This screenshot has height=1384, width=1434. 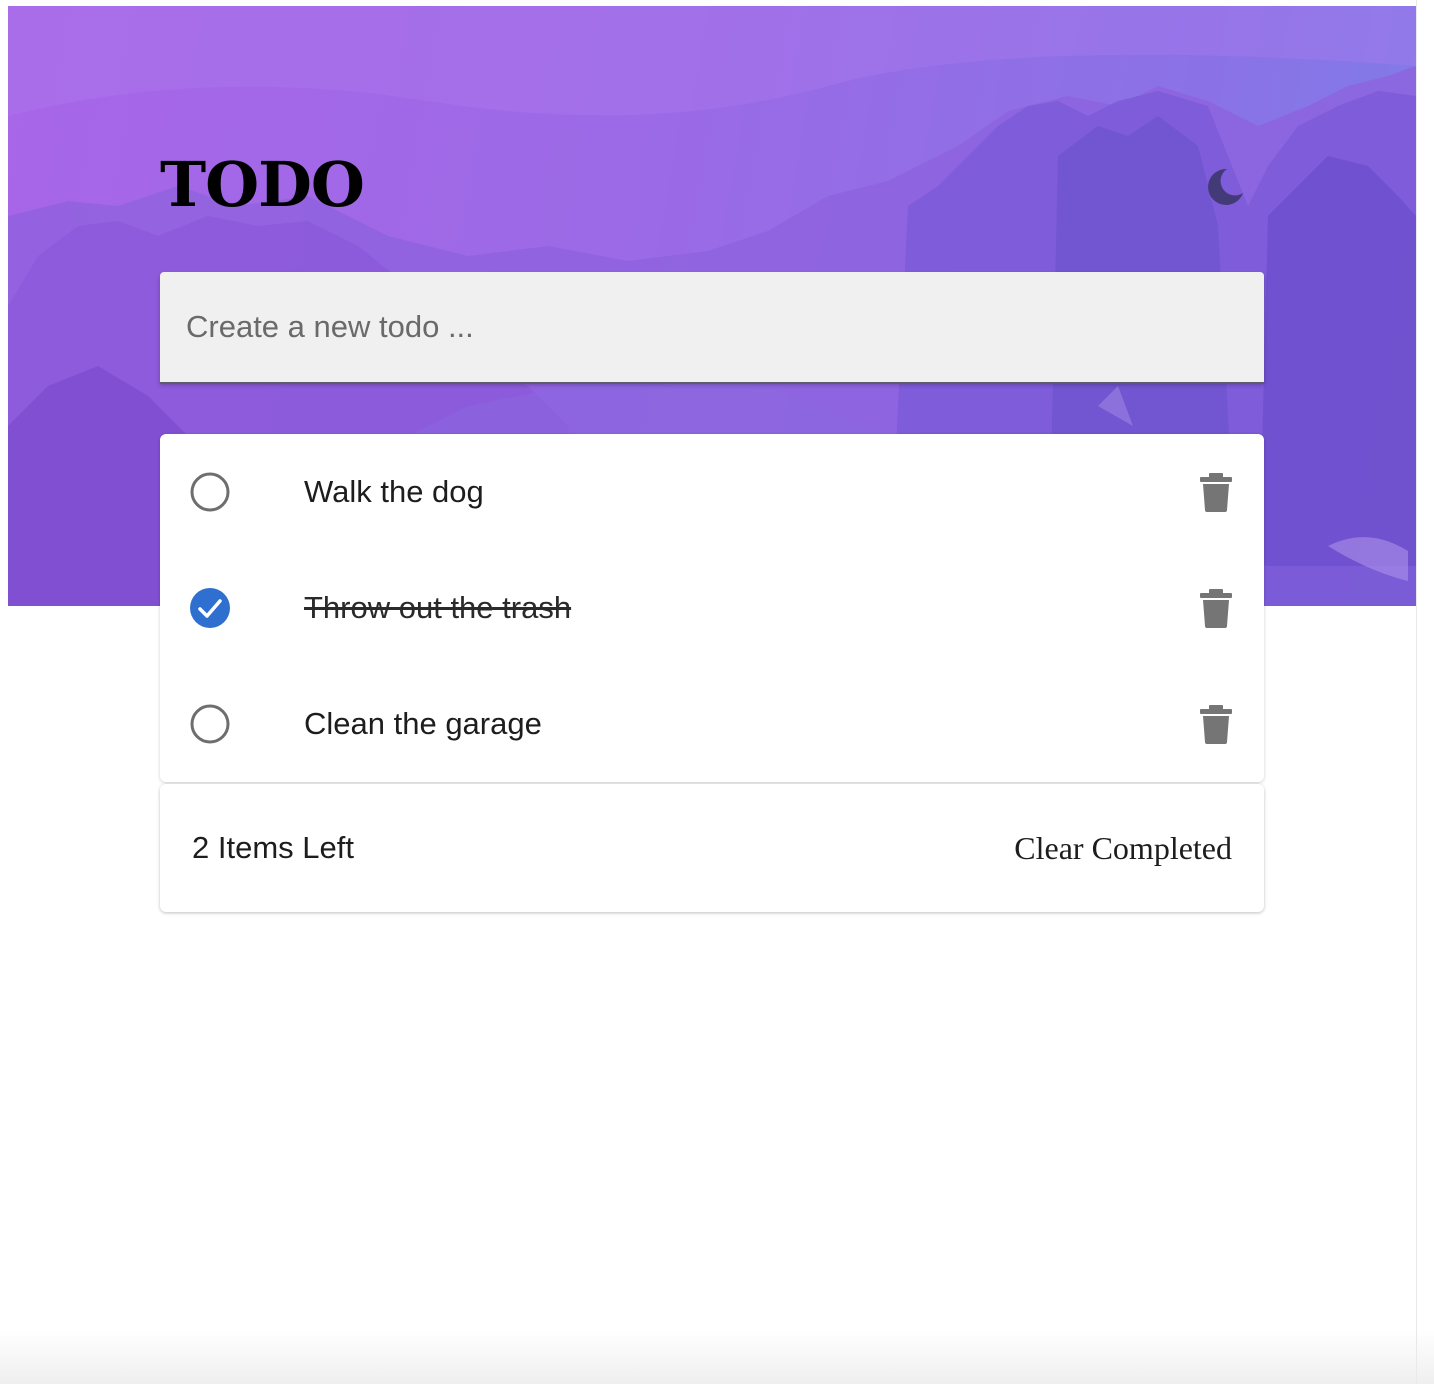 What do you see at coordinates (1225, 186) in the screenshot?
I see `moon-icon` at bounding box center [1225, 186].